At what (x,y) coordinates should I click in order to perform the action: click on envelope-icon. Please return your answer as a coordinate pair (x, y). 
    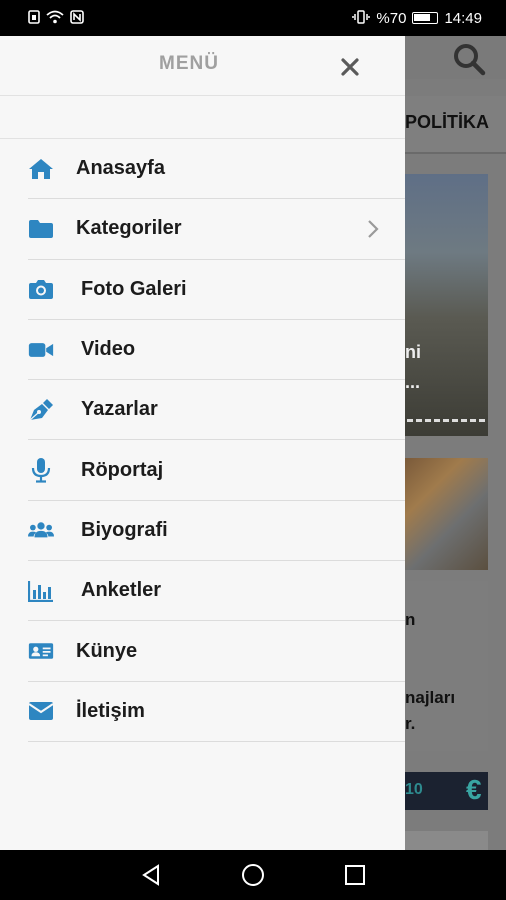
    Looking at the image, I should click on (41, 711).